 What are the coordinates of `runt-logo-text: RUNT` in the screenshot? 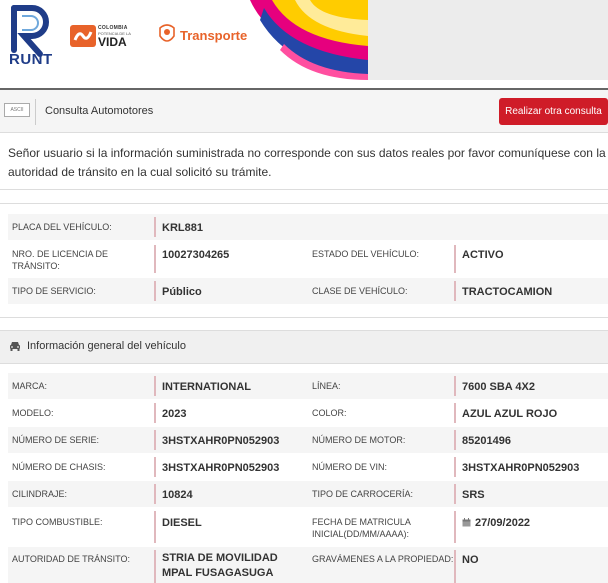 It's located at (31, 59).